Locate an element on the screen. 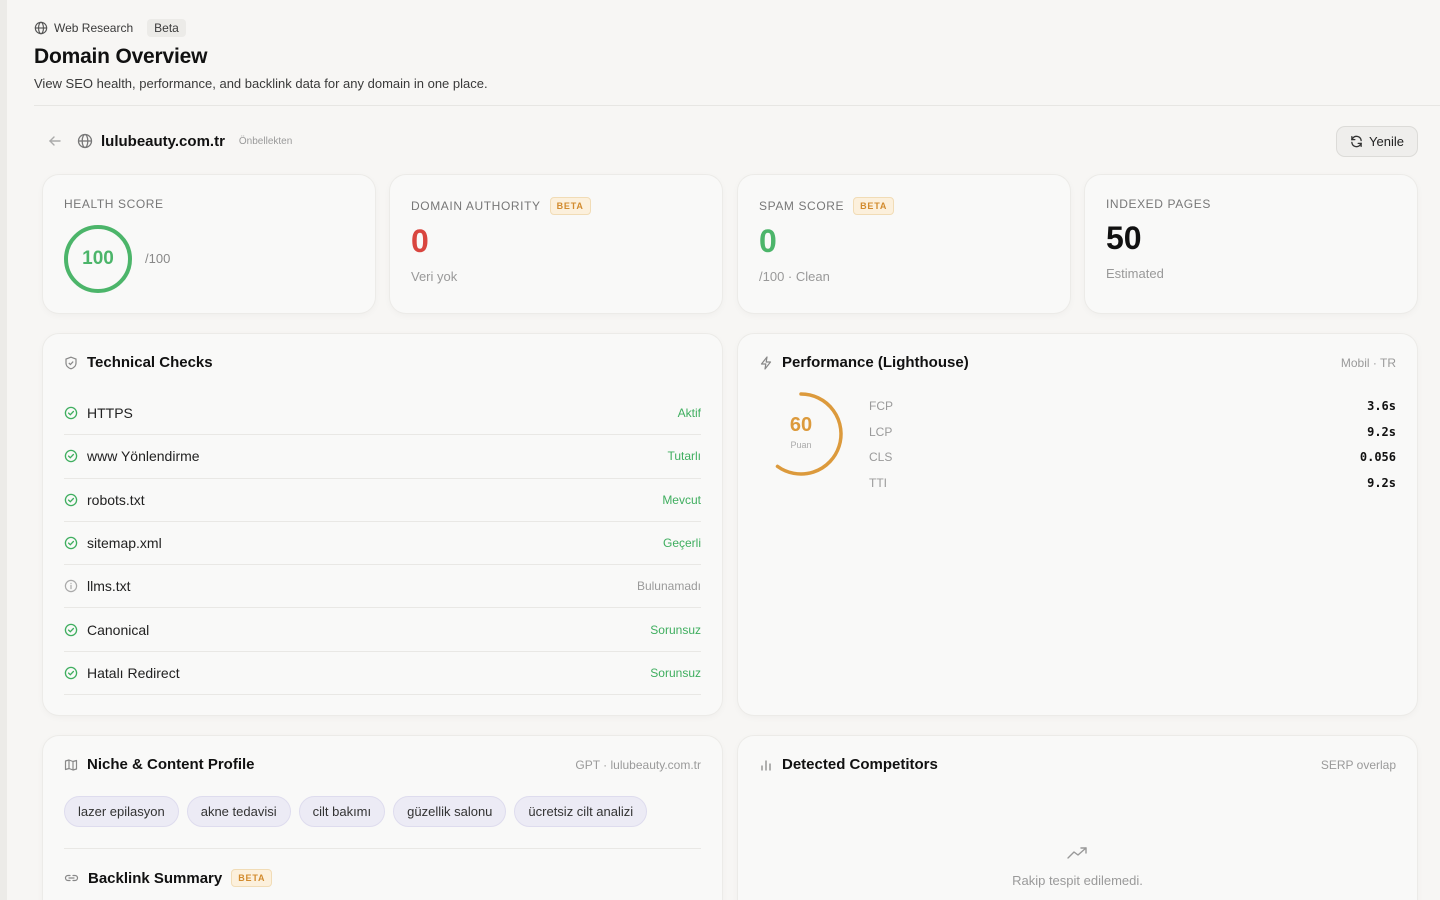 The image size is (1440, 900). performance-heading: Performance (Lighthouse) is located at coordinates (875, 362).